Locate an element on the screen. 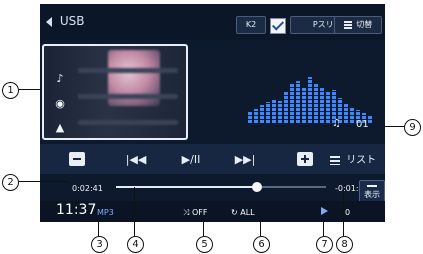 The height and width of the screenshot is (254, 423). usb-back-button: USB is located at coordinates (65, 21).